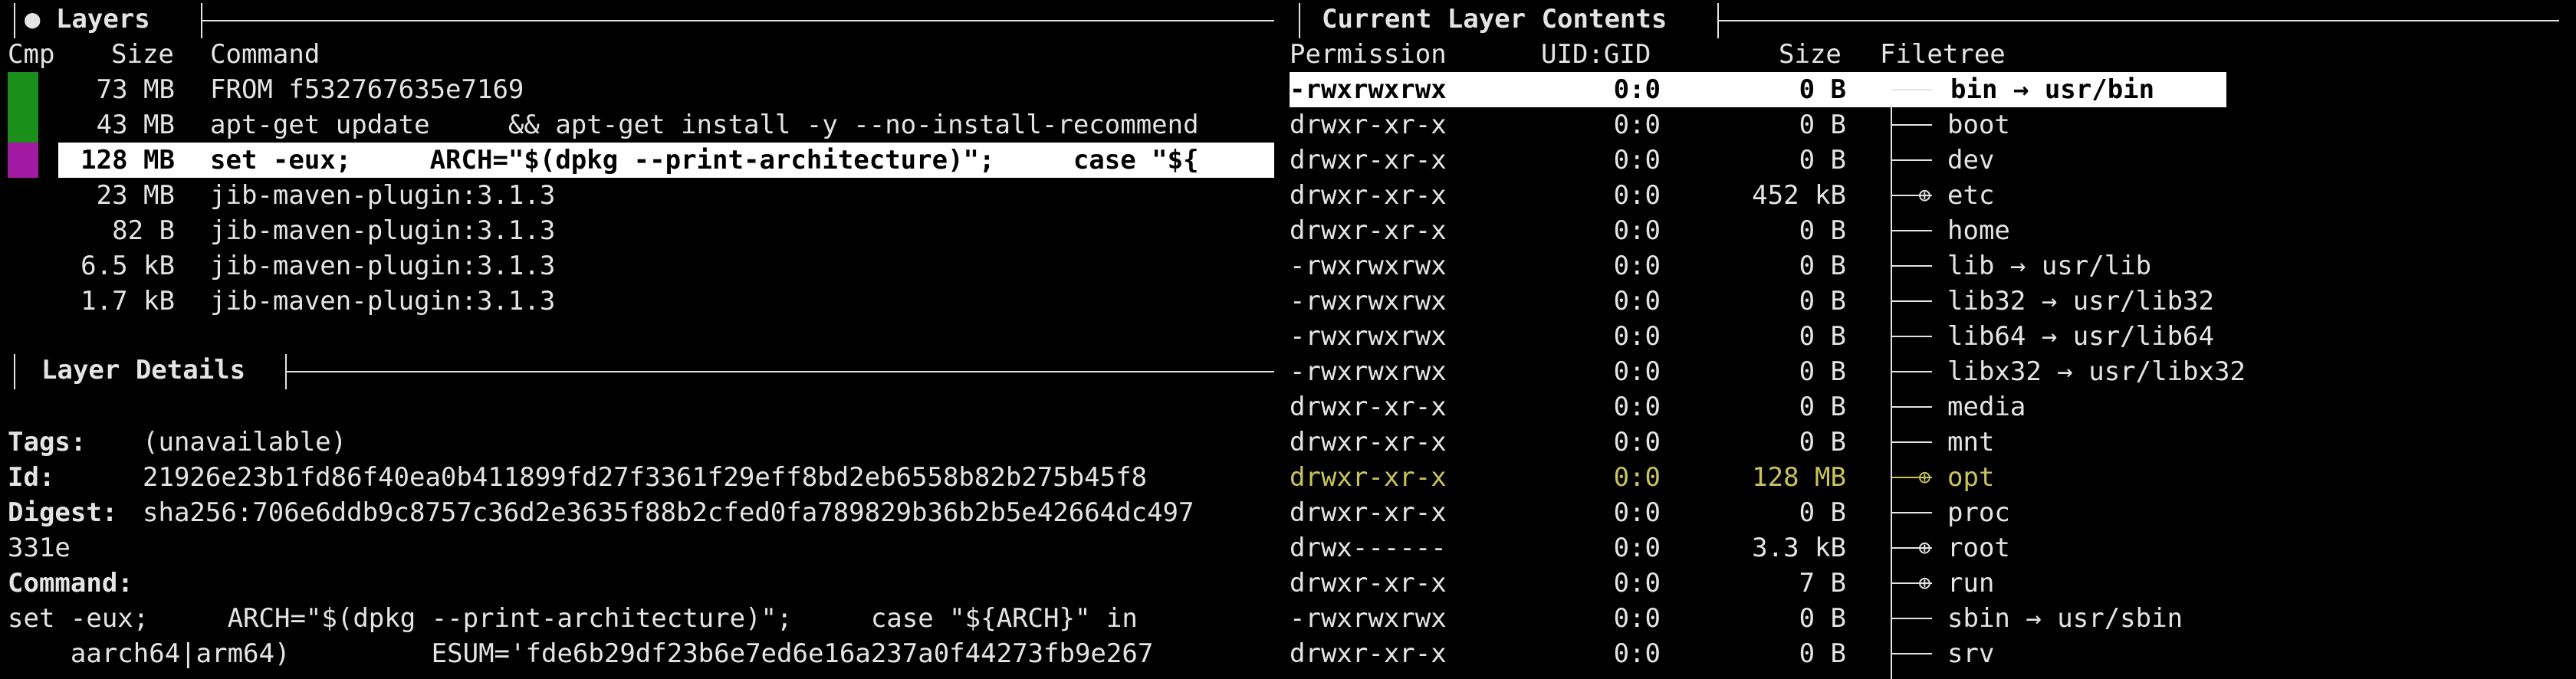 This screenshot has width=2576, height=679. What do you see at coordinates (1288, 230) in the screenshot?
I see `file-tree-row: drwxr-xr-x 0:0 0 B home` at bounding box center [1288, 230].